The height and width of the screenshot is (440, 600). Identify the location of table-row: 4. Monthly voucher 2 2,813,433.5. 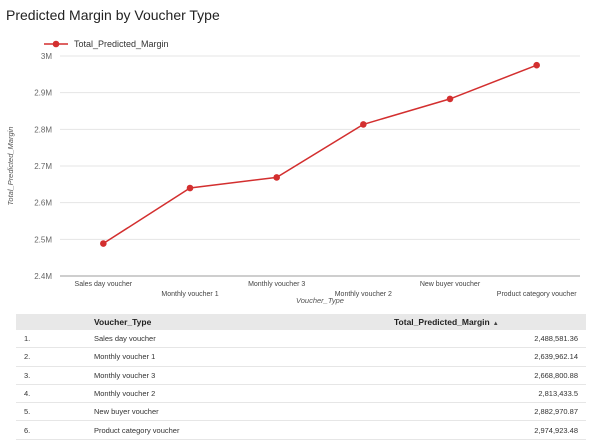
(301, 394).